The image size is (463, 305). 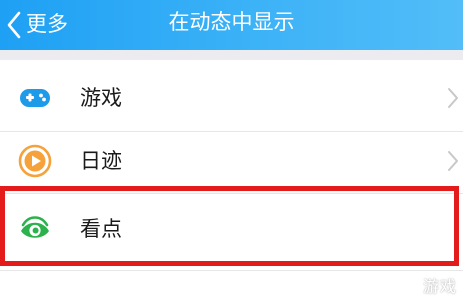 What do you see at coordinates (101, 229) in the screenshot?
I see `list-item-label: 看点` at bounding box center [101, 229].